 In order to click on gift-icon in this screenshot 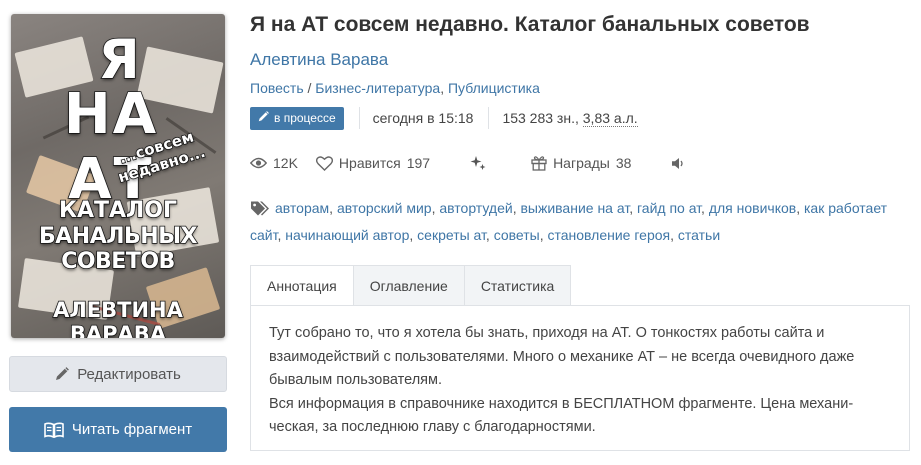, I will do `click(539, 163)`.